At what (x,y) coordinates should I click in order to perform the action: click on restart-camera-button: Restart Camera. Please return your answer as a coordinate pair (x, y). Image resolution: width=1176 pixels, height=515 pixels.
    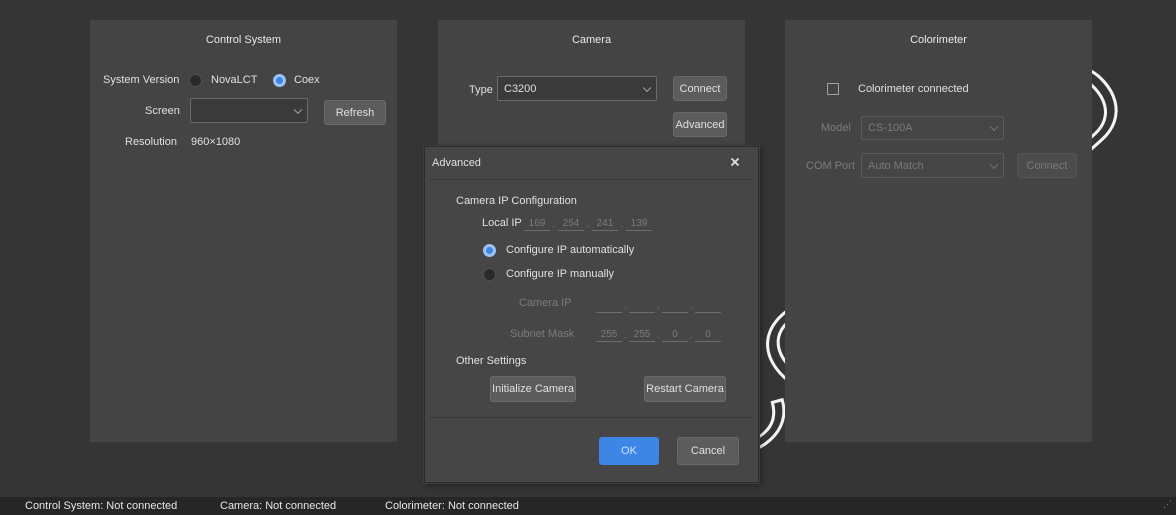
    Looking at the image, I should click on (685, 389).